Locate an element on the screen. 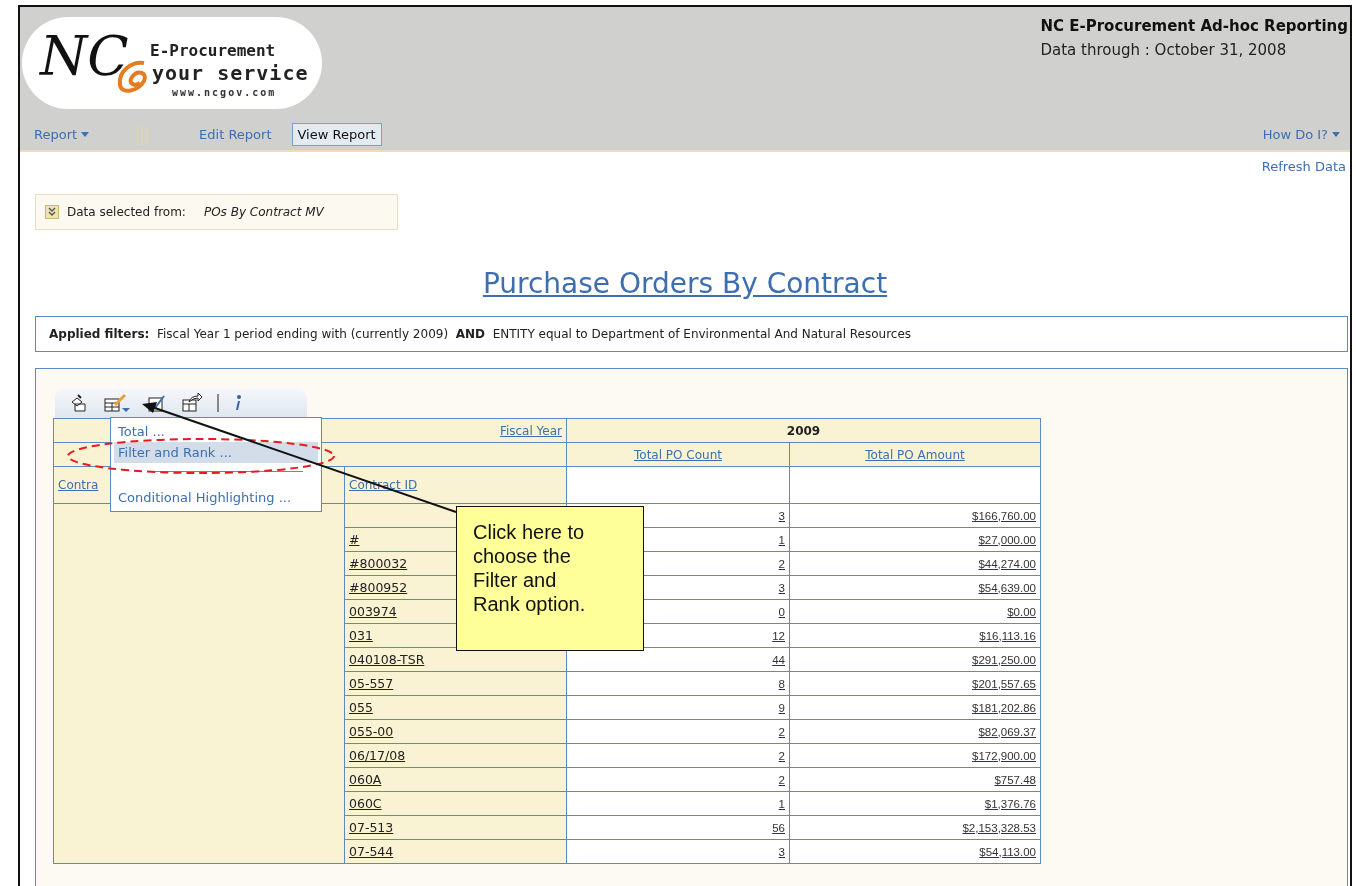 The height and width of the screenshot is (886, 1356). amount-link: $181,202.86 is located at coordinates (1004, 707).